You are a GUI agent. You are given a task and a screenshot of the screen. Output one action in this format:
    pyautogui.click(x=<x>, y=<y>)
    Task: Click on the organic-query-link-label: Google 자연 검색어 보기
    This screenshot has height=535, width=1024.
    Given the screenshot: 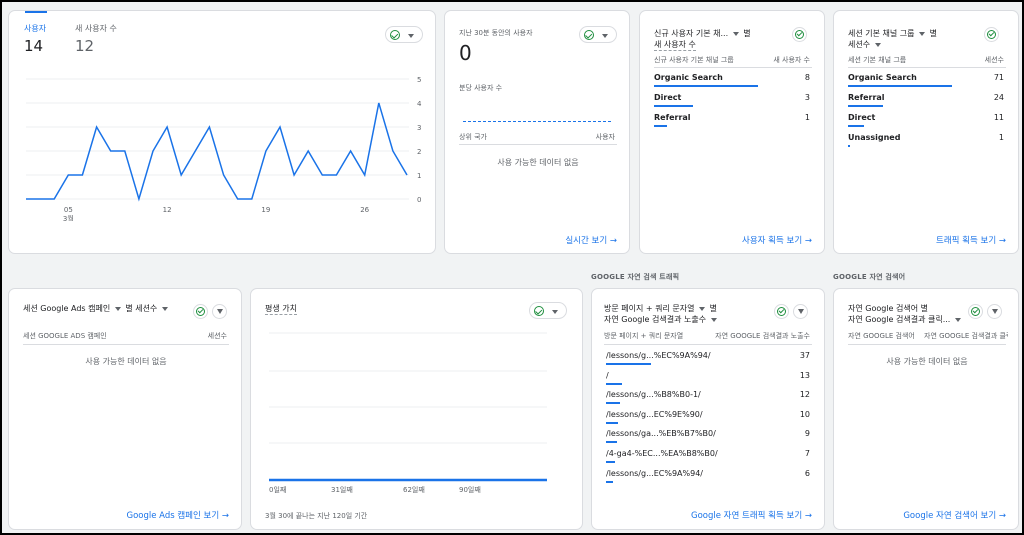 What is the action you would take?
    pyautogui.click(x=950, y=516)
    